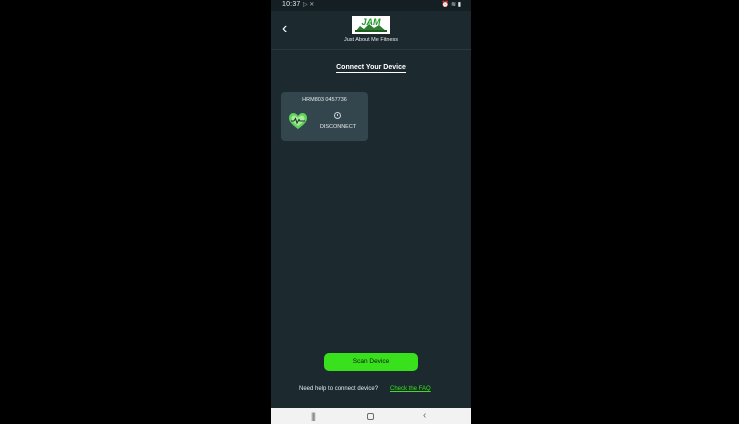  I want to click on device-card: HRM803 0457736 DISCONNECT, so click(324, 116).